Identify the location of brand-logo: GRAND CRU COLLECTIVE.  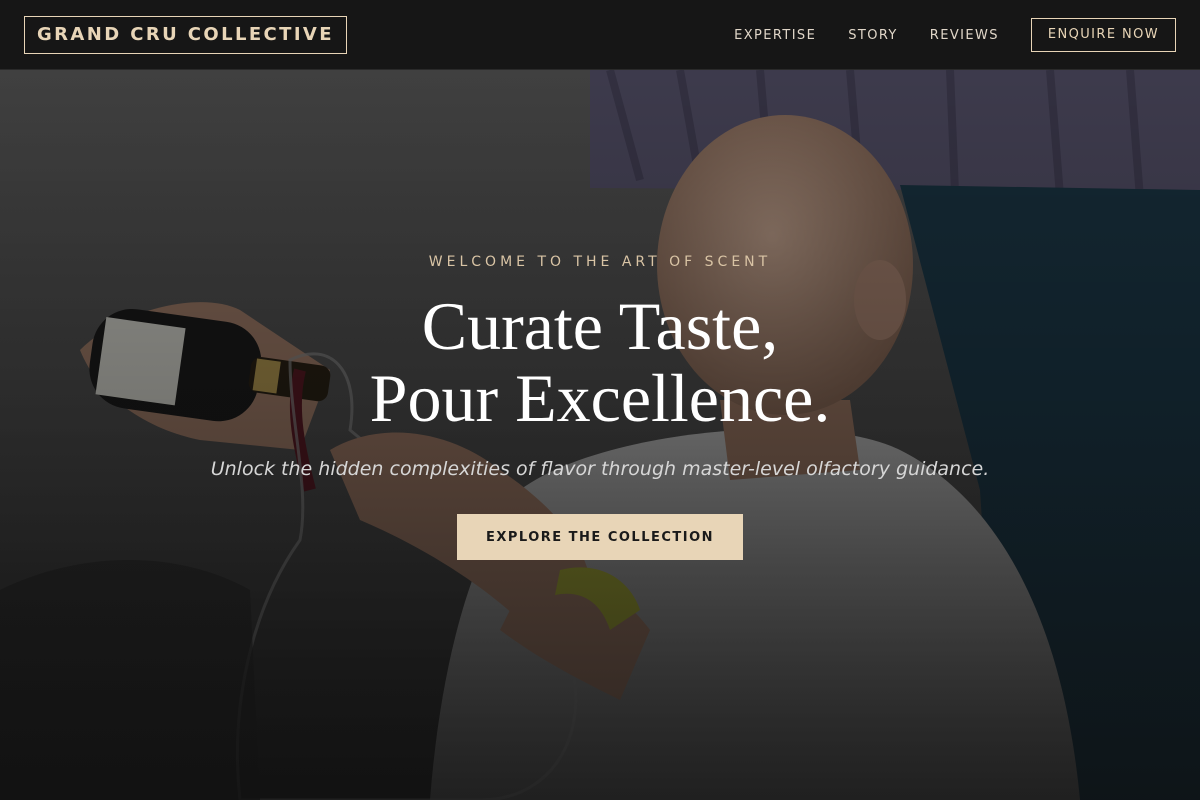
(185, 35).